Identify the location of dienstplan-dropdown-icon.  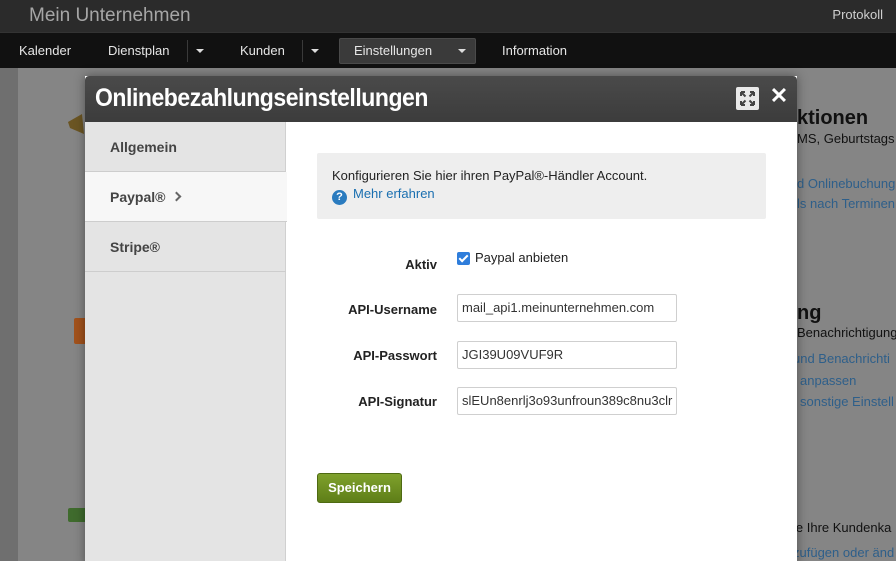
(199, 51).